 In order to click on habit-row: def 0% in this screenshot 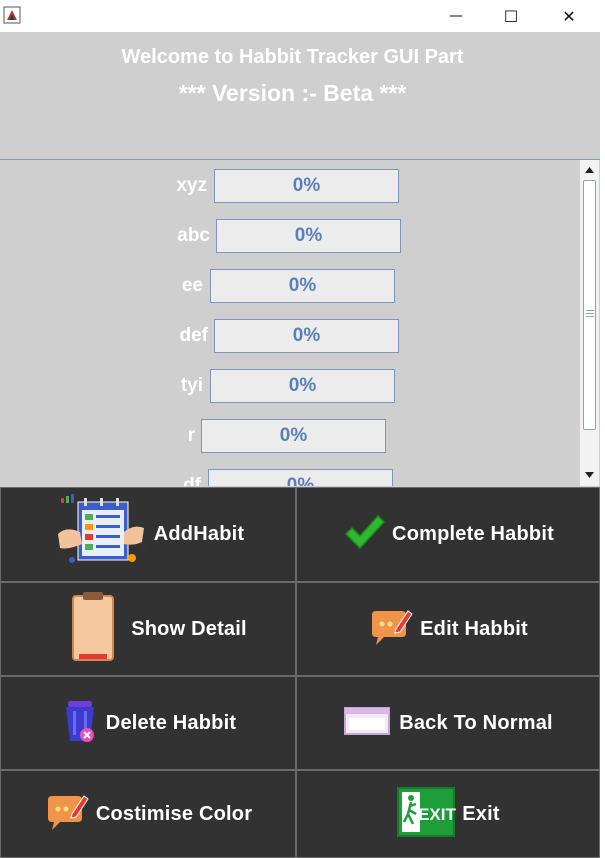, I will do `click(289, 336)`.